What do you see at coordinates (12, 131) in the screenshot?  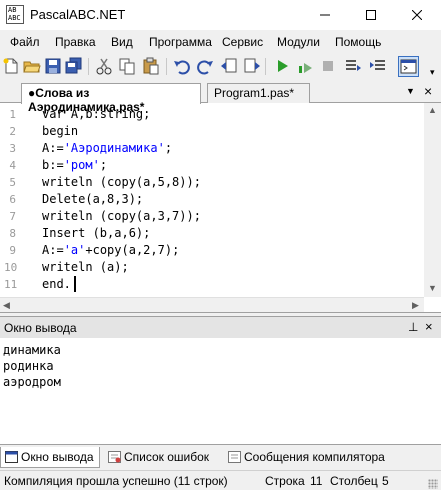 I see `line-number: 2` at bounding box center [12, 131].